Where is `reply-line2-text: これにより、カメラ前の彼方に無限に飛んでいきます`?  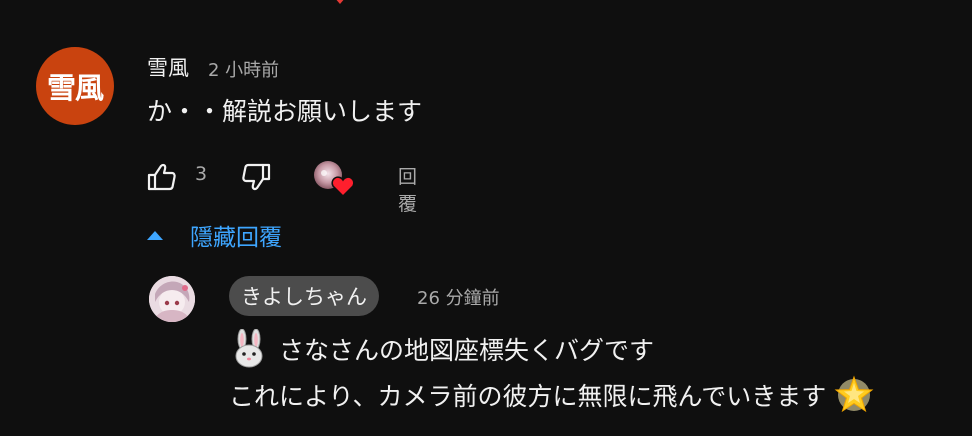
reply-line2-text: これにより、カメラ前の彼方に無限に飛んでいきます is located at coordinates (528, 396).